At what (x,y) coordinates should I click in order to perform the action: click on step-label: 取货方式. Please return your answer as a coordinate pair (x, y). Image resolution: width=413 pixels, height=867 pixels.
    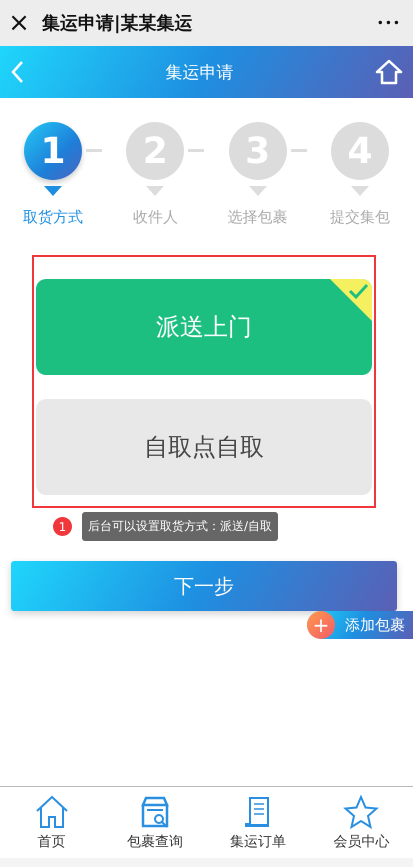
    Looking at the image, I should click on (53, 217).